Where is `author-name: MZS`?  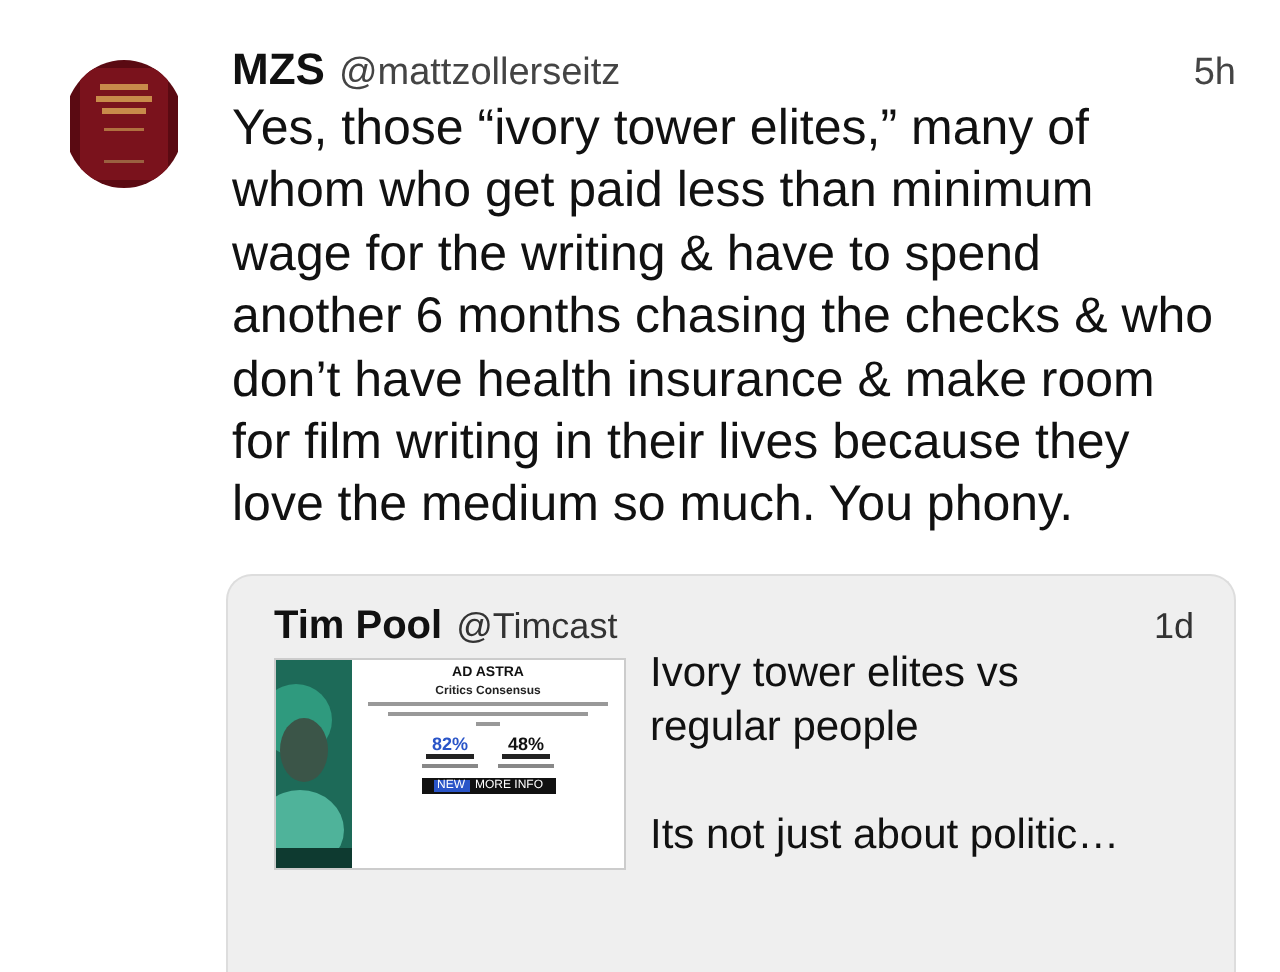 author-name: MZS is located at coordinates (278, 70).